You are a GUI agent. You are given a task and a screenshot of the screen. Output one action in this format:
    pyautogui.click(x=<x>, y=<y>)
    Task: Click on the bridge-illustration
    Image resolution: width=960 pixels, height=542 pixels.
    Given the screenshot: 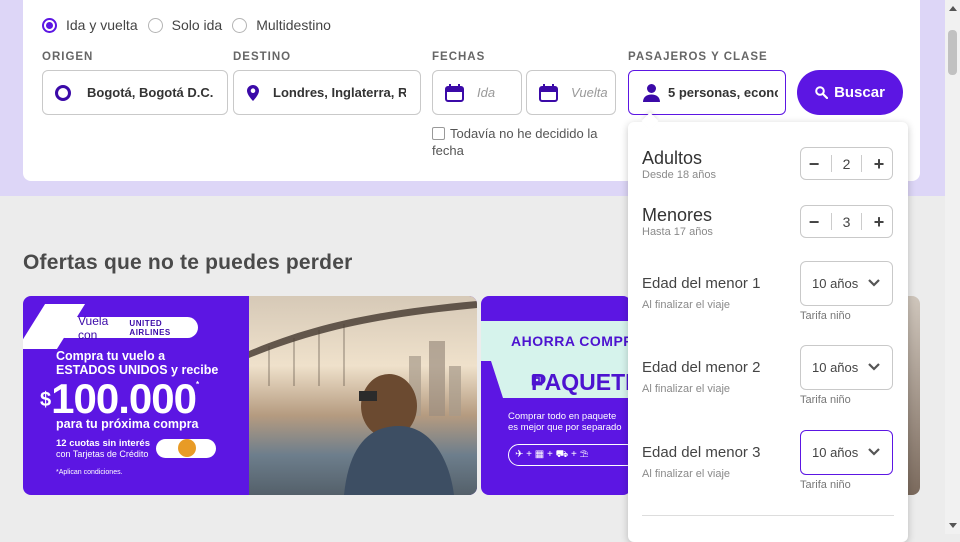 What is the action you would take?
    pyautogui.click(x=363, y=398)
    